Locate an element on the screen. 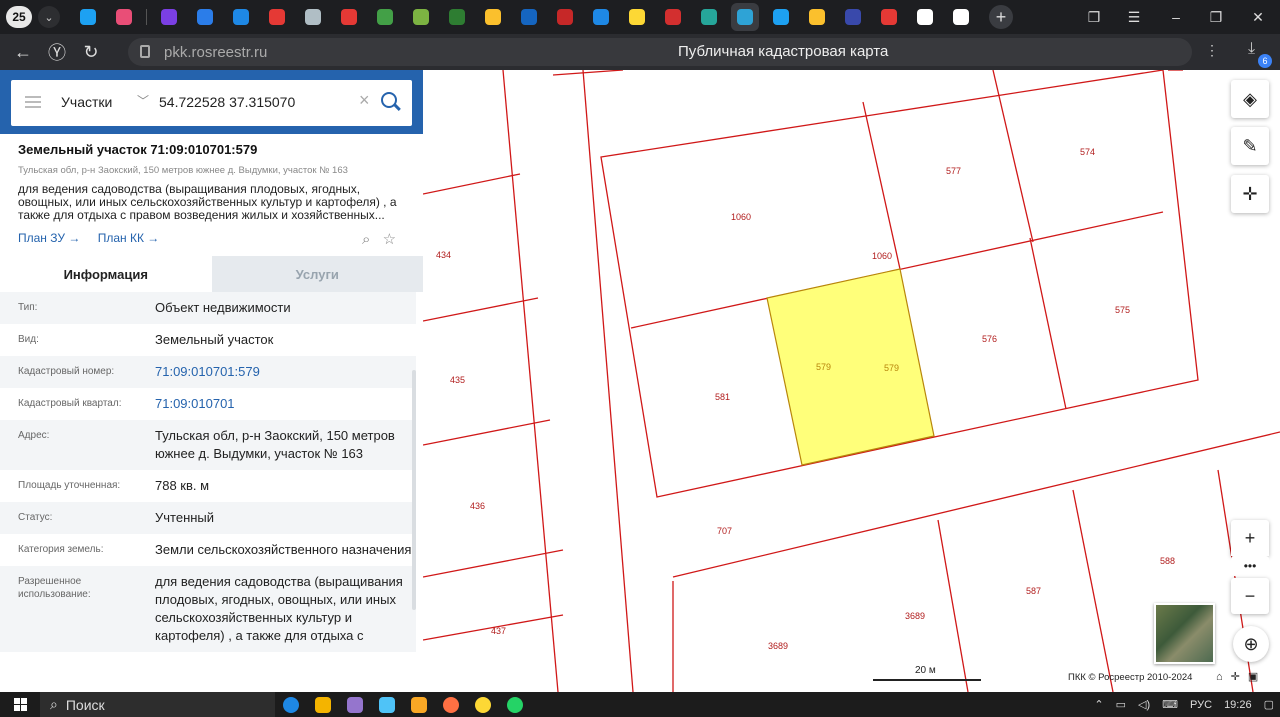 The image size is (1280, 717). app-icon is located at coordinates (387, 704).